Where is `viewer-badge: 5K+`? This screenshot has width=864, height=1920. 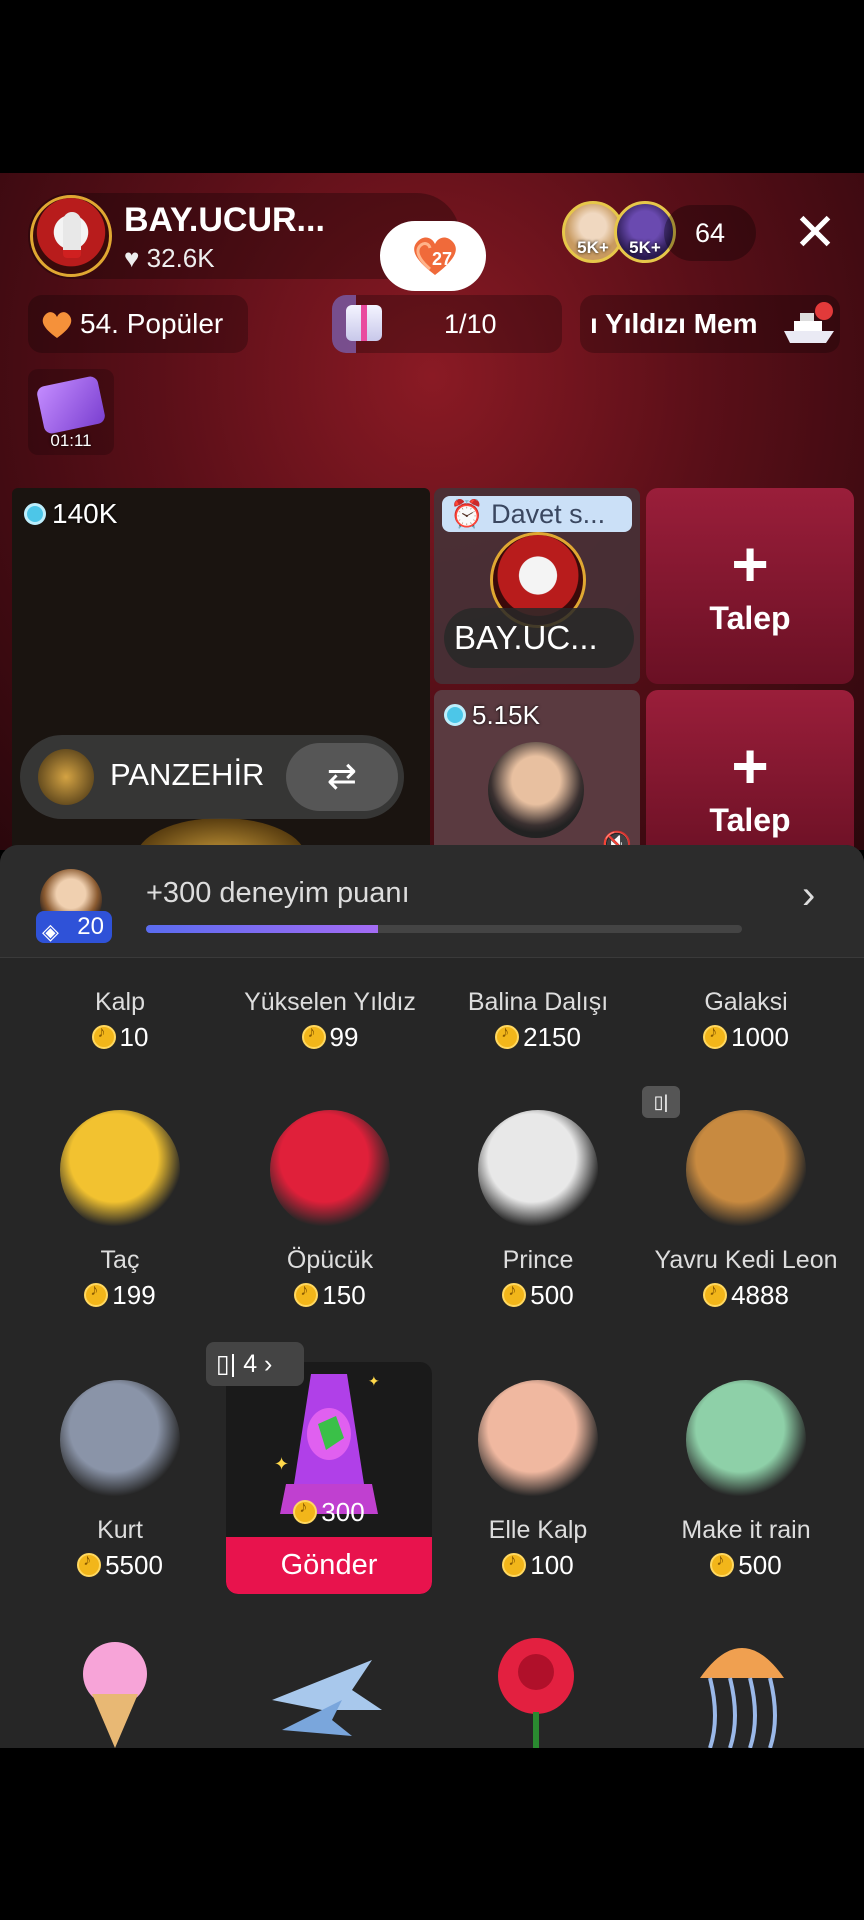 viewer-badge: 5K+ is located at coordinates (593, 247).